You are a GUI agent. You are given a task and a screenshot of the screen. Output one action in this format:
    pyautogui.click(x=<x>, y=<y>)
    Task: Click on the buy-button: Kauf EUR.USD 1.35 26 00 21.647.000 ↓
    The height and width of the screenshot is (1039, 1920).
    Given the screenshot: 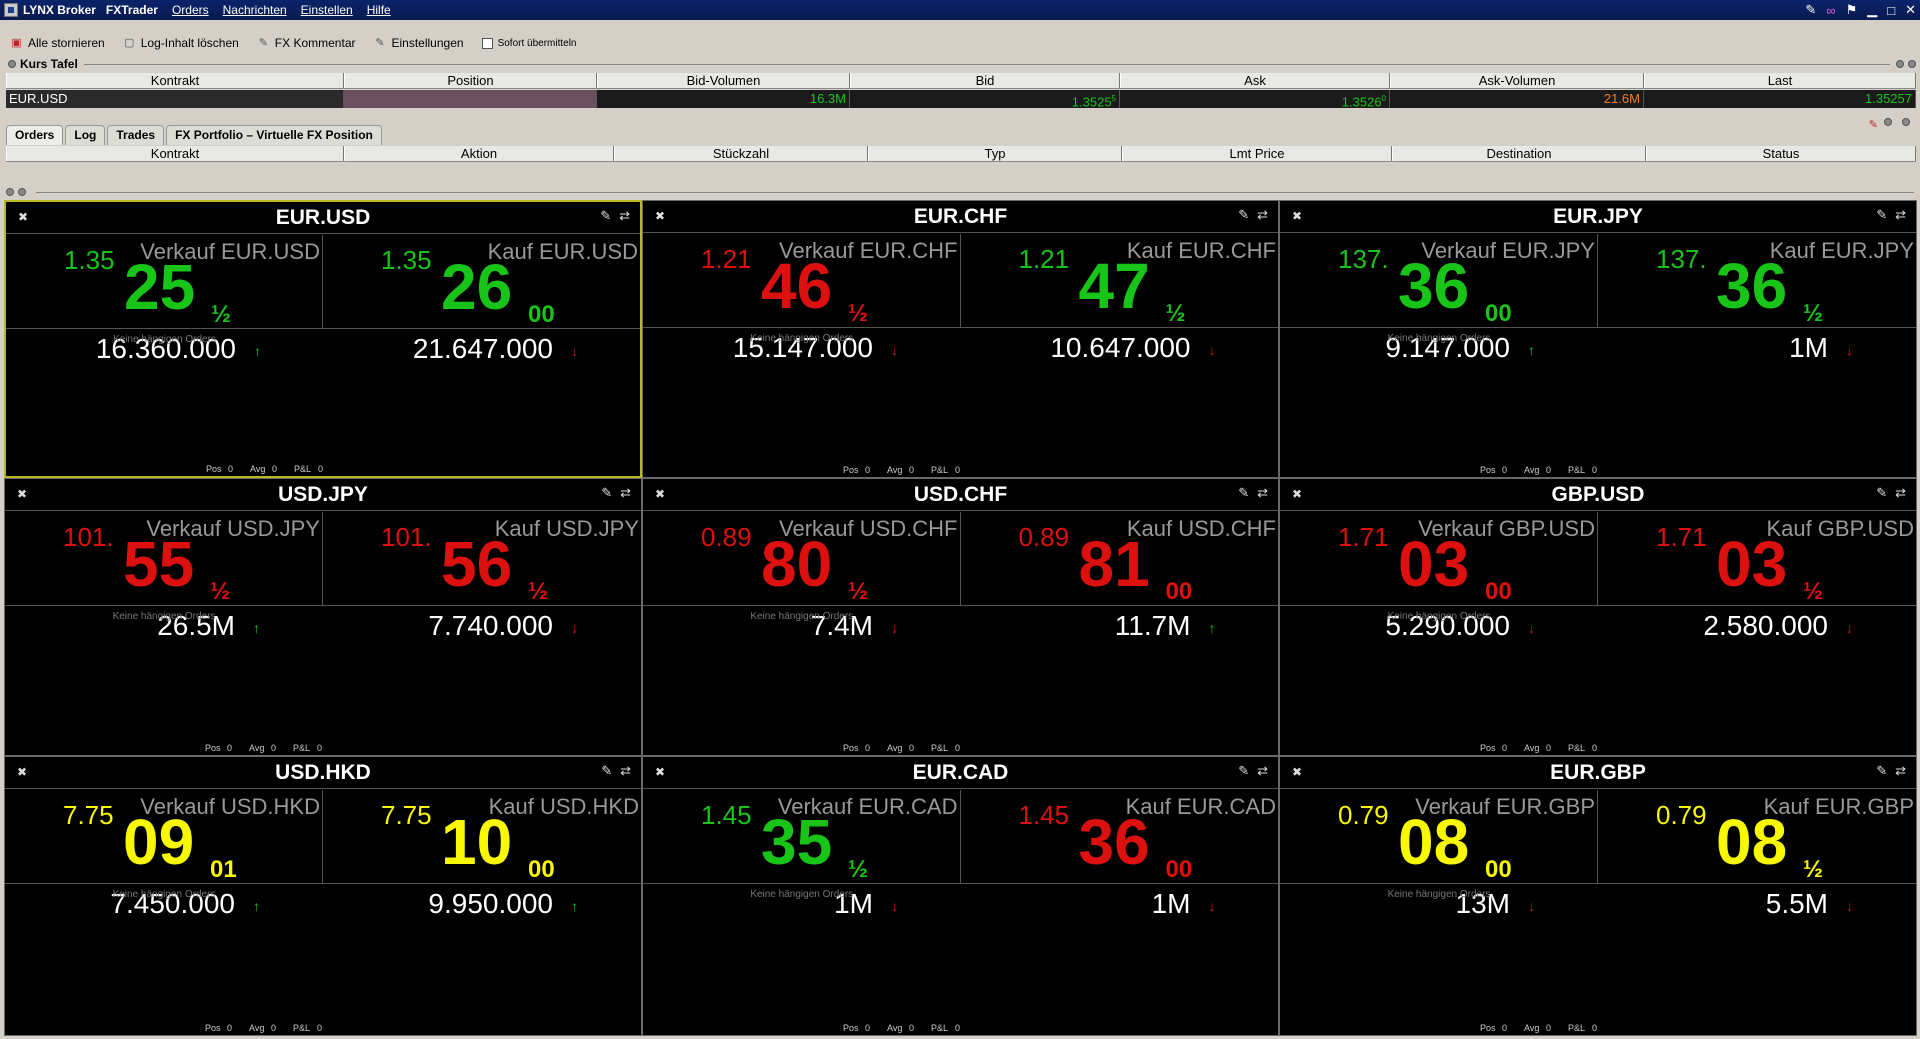 What is the action you would take?
    pyautogui.click(x=481, y=299)
    